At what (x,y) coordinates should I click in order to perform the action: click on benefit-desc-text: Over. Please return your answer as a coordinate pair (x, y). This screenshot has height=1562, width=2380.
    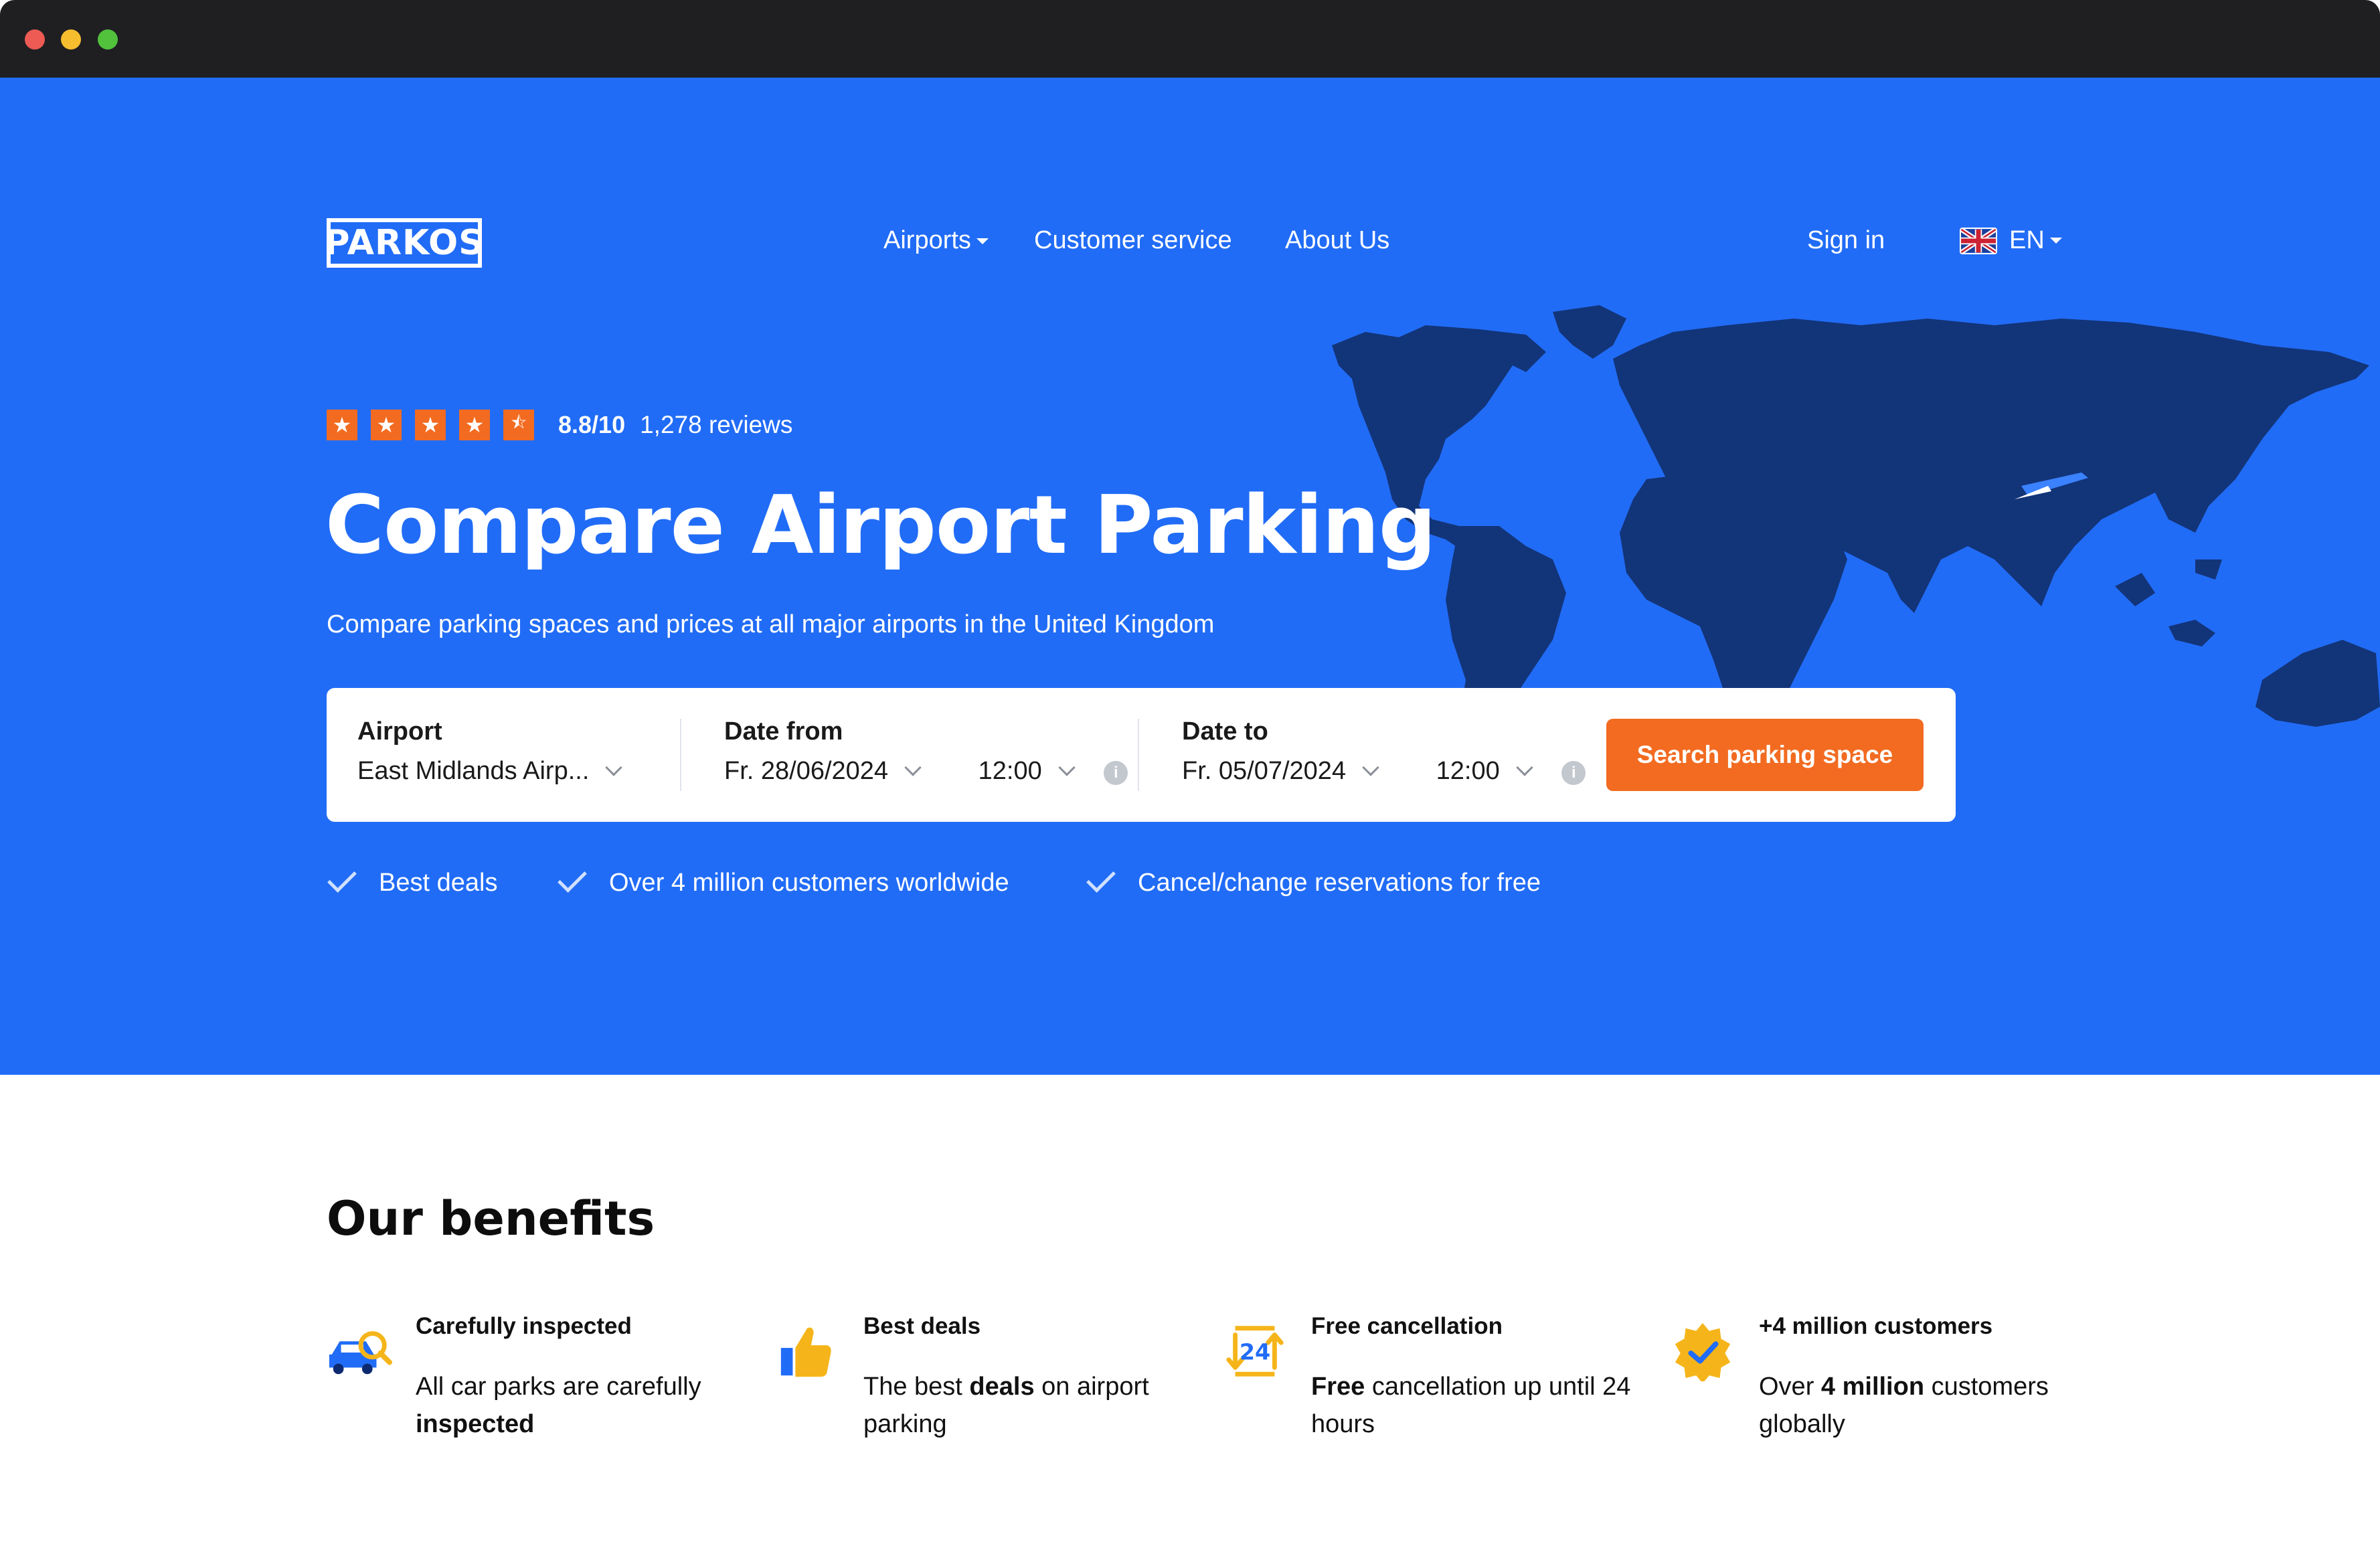
    Looking at the image, I should click on (1790, 1387).